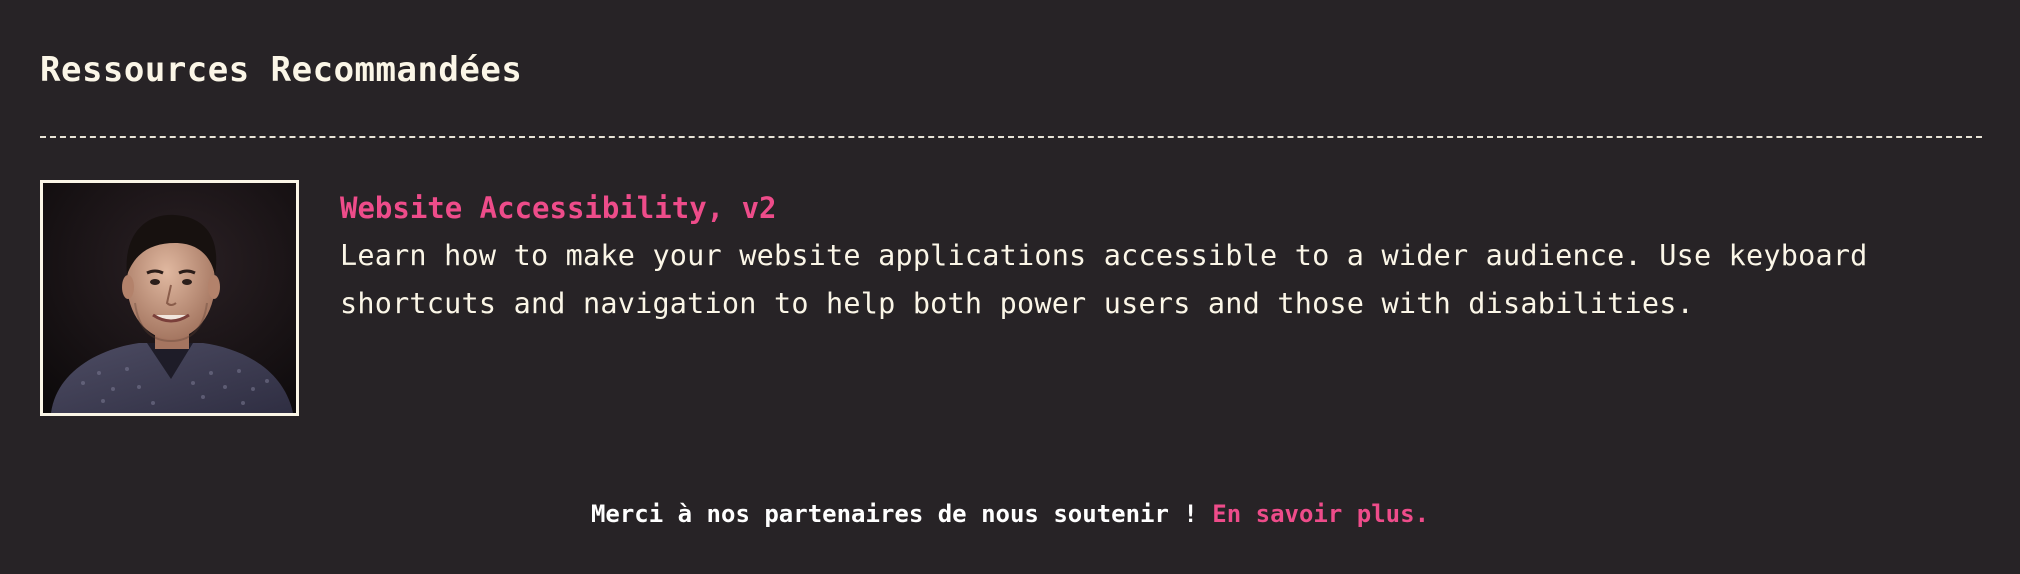 The width and height of the screenshot is (2020, 574). Describe the element at coordinates (281, 70) in the screenshot. I see `section-title: Ressources Recommandées` at that location.